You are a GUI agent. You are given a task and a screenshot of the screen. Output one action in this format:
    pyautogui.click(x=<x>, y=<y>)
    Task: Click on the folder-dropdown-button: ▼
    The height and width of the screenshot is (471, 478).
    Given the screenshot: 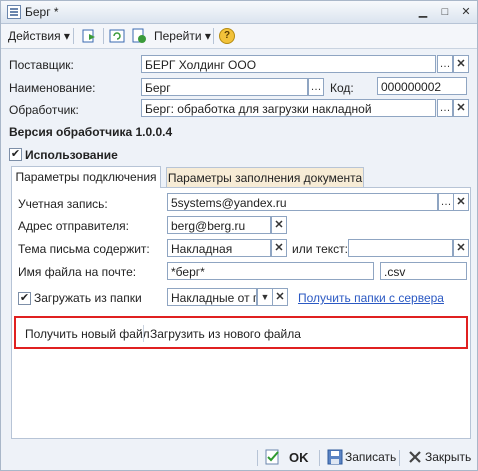 What is the action you would take?
    pyautogui.click(x=265, y=297)
    